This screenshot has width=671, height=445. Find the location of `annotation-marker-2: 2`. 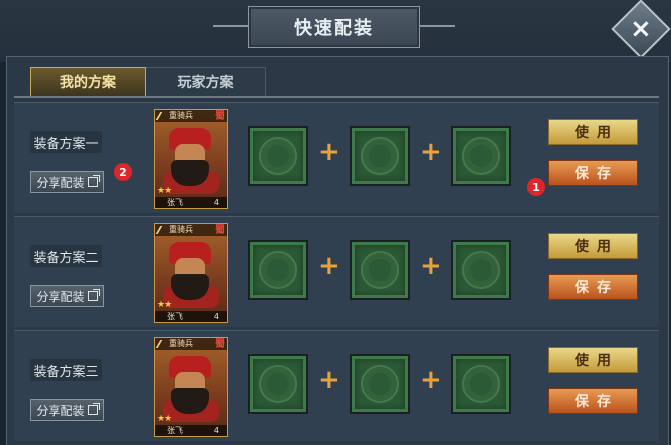

annotation-marker-2: 2 is located at coordinates (123, 172).